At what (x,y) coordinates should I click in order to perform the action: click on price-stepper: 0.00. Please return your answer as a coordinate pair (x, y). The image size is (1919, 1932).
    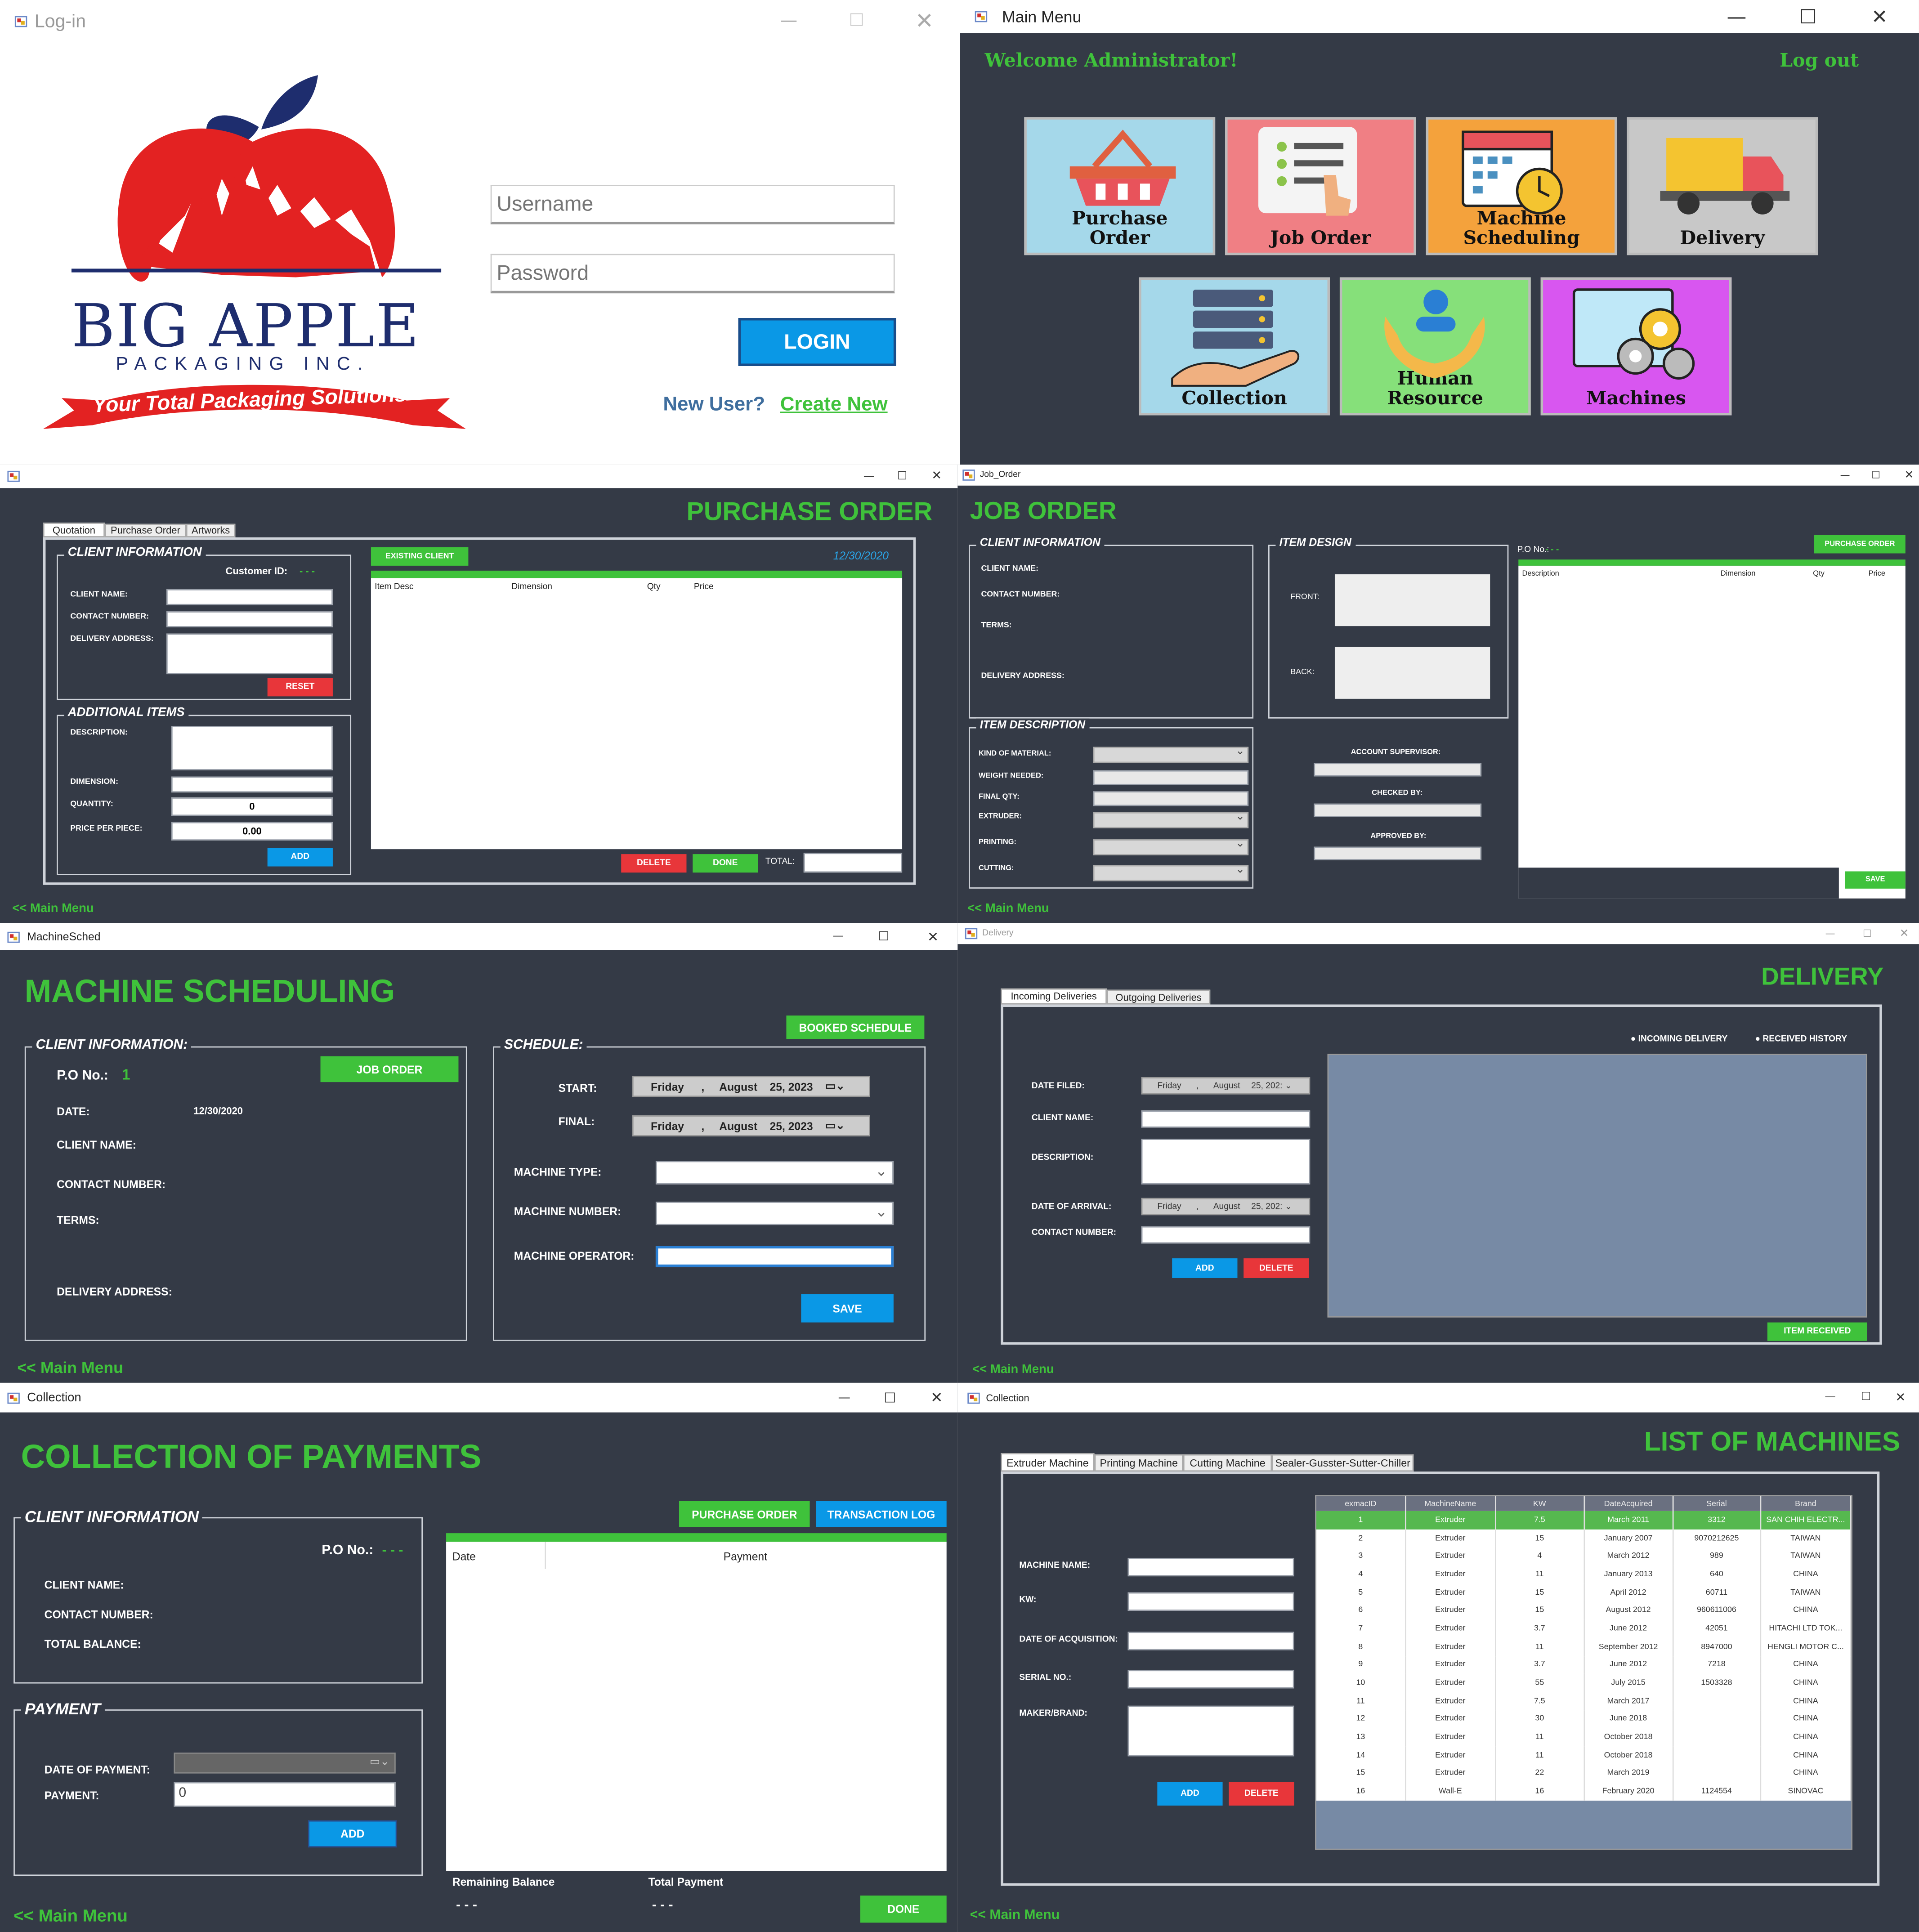
    Looking at the image, I should click on (252, 831).